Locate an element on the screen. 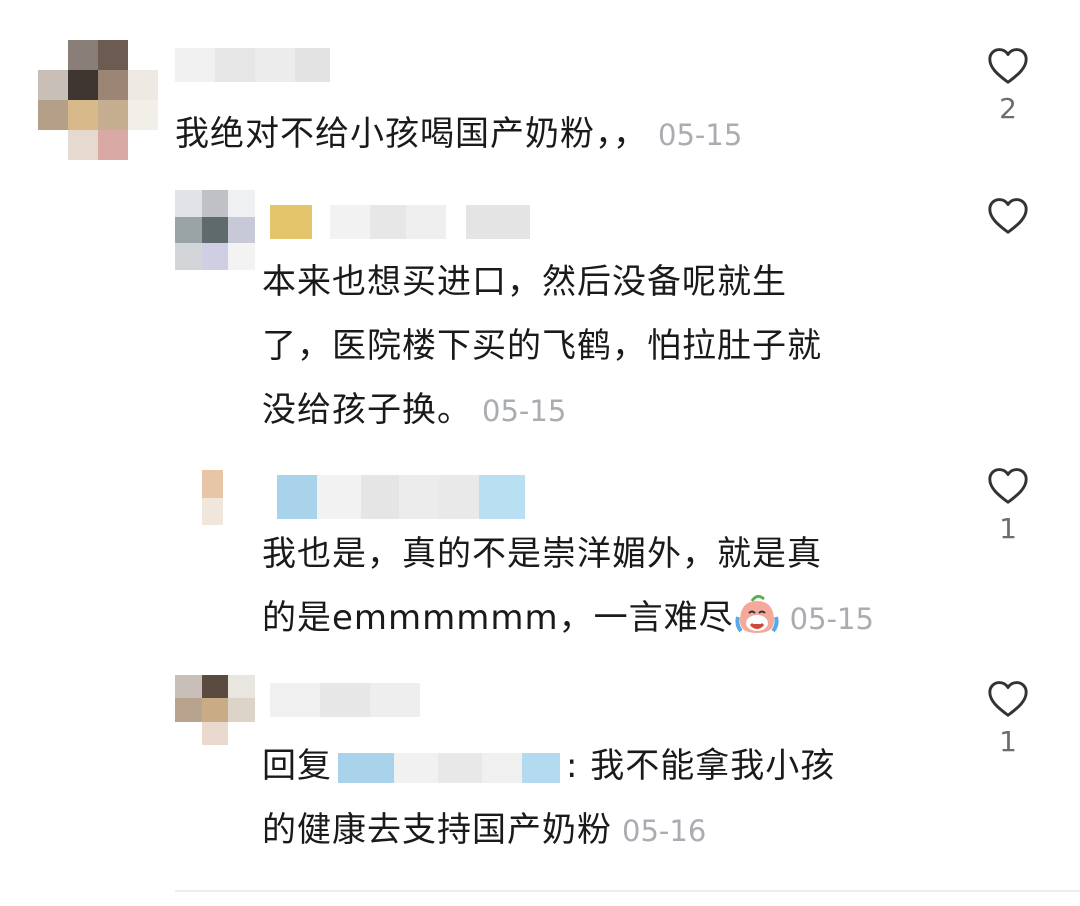 This screenshot has width=1080, height=906. comment-line: 的是emmmmmm，一言难尽 is located at coordinates (498, 618).